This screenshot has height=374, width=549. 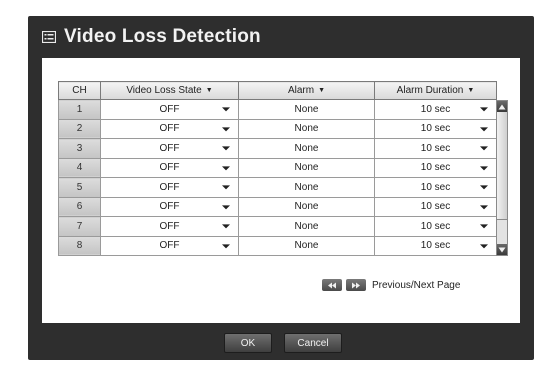 I want to click on header-video-loss-state: Video Loss State ▼, so click(x=169, y=90).